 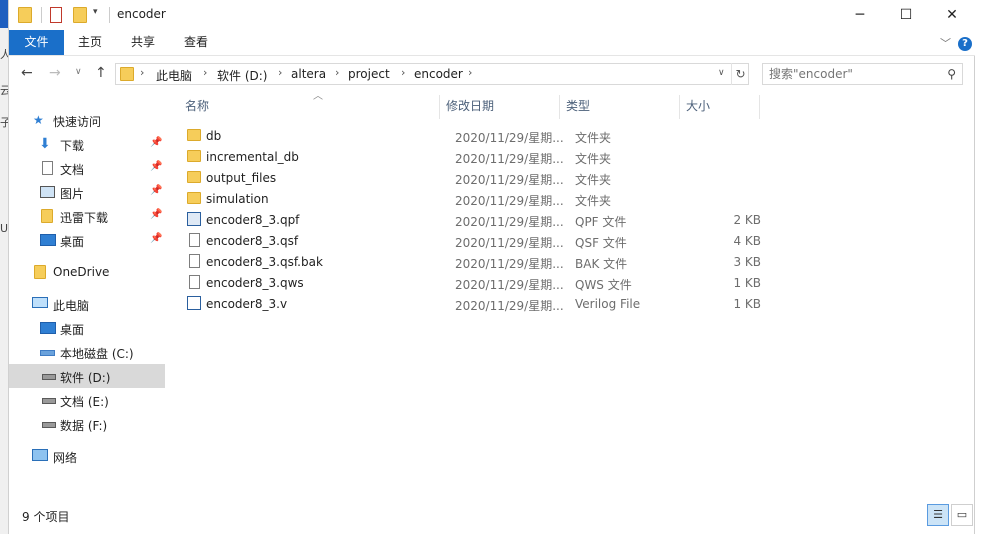 What do you see at coordinates (479, 156) in the screenshot?
I see `file-row: incremental_db 2020/11/29/星期... 文件夹` at bounding box center [479, 156].